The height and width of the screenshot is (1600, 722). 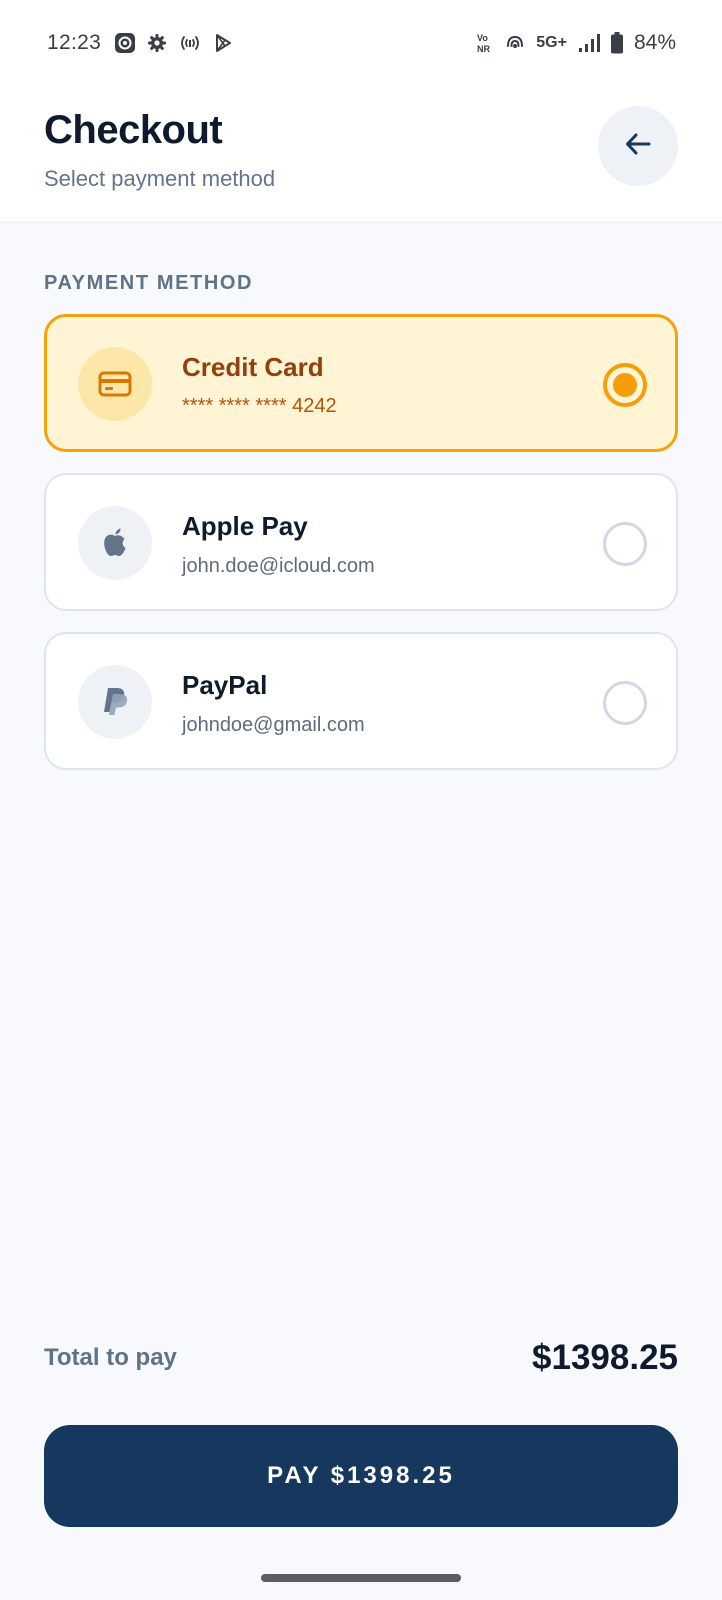 I want to click on page-title: Checkout, so click(x=133, y=130).